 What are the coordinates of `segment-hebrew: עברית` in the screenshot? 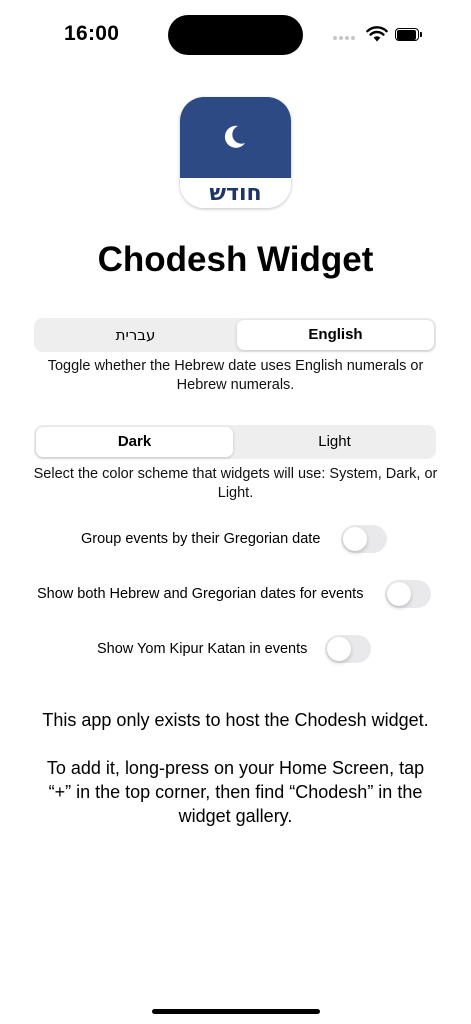 It's located at (135, 335).